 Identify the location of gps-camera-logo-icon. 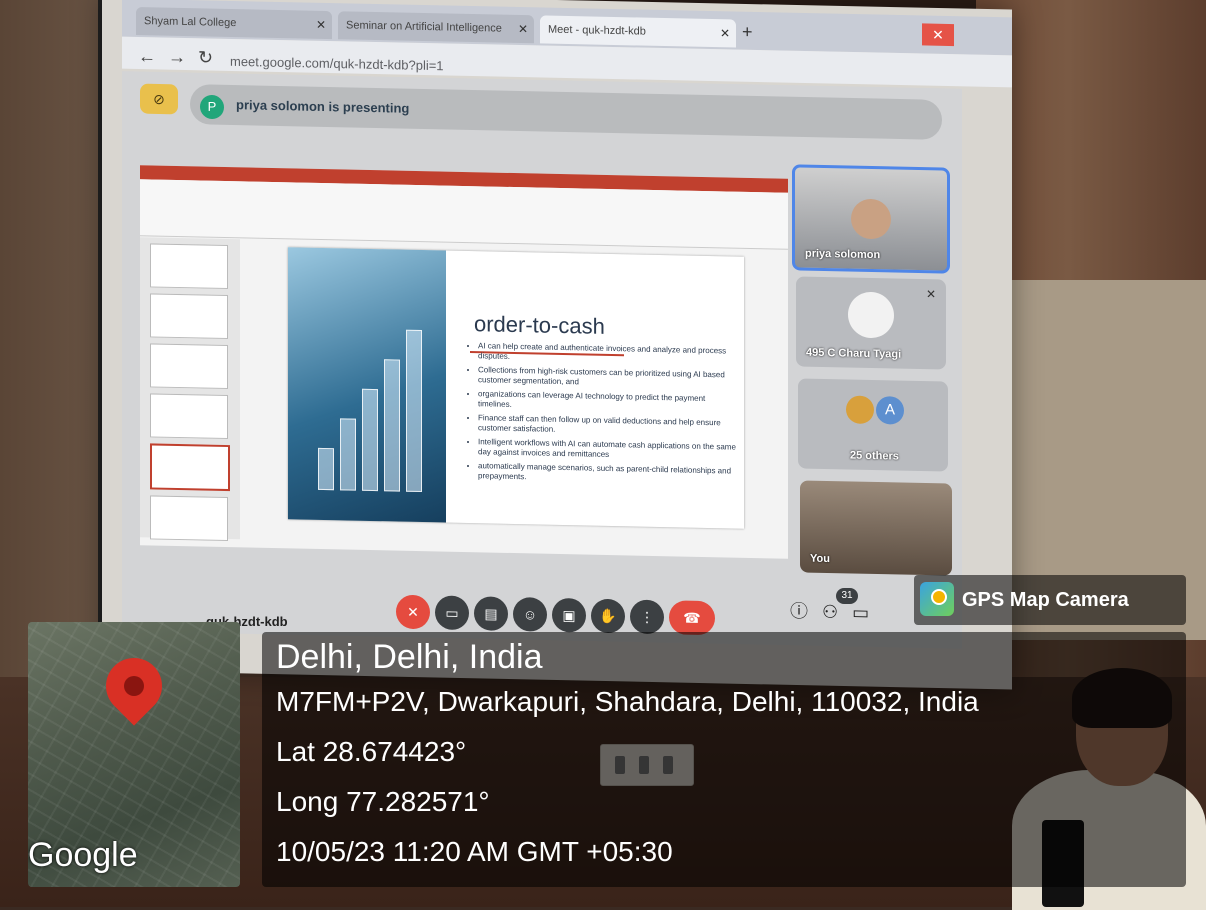
(937, 599).